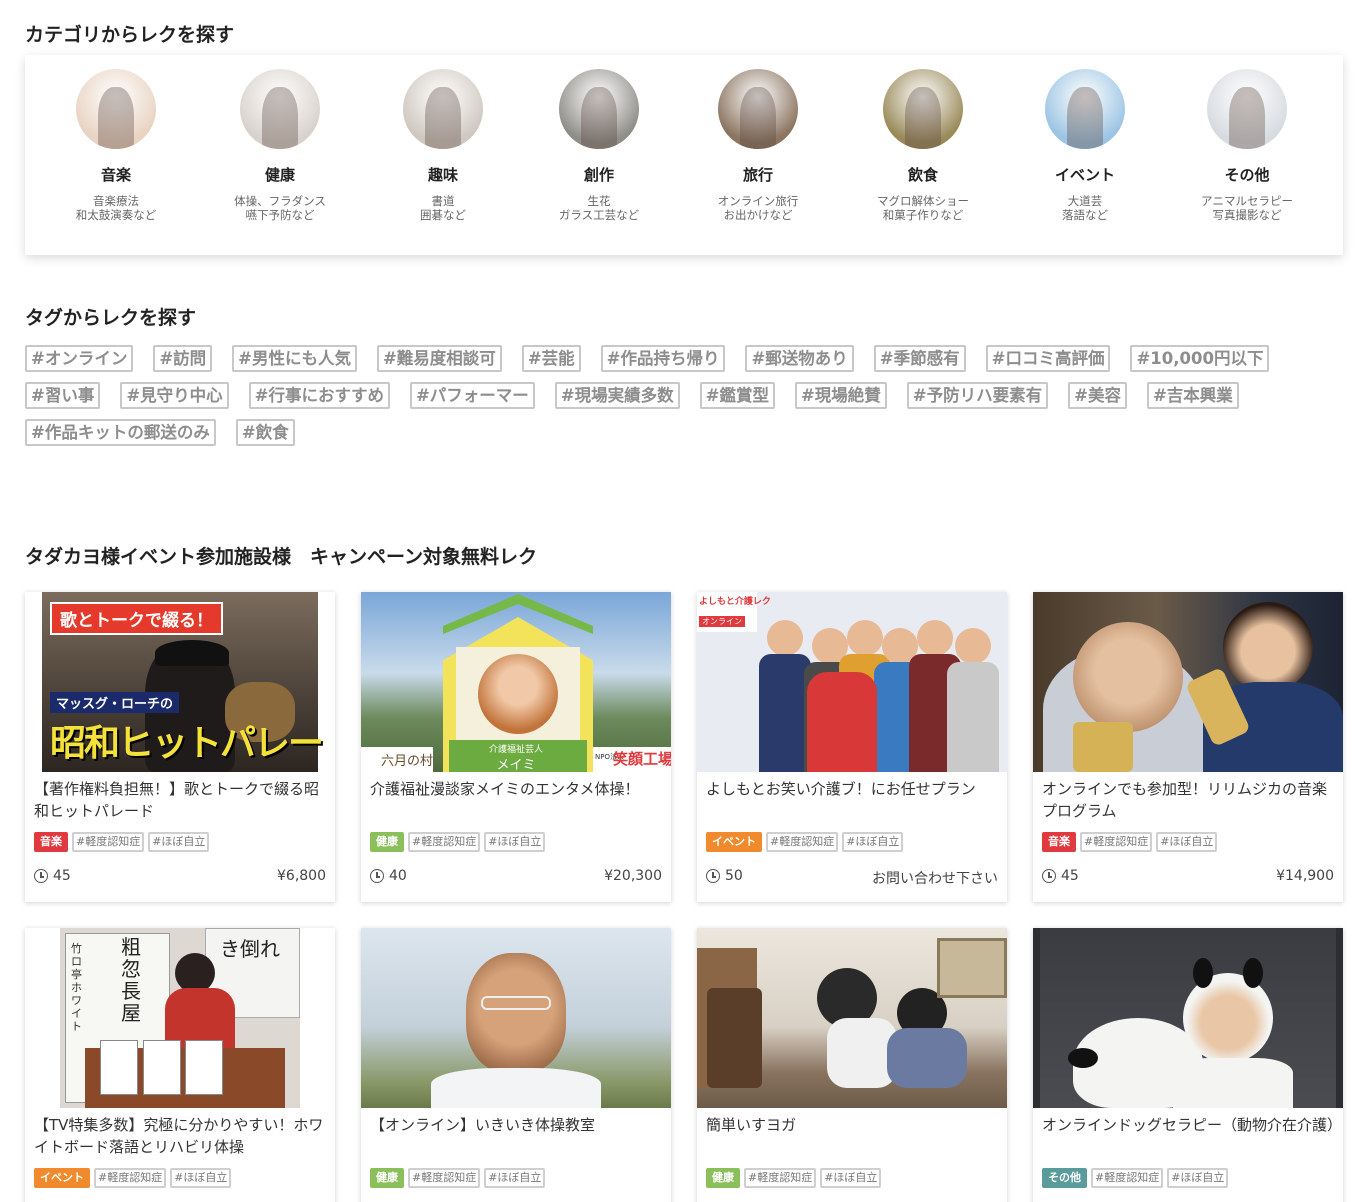 Image resolution: width=1368 pixels, height=1202 pixels. Describe the element at coordinates (439, 358) in the screenshot. I see `tag-link: #難易度相談可` at that location.